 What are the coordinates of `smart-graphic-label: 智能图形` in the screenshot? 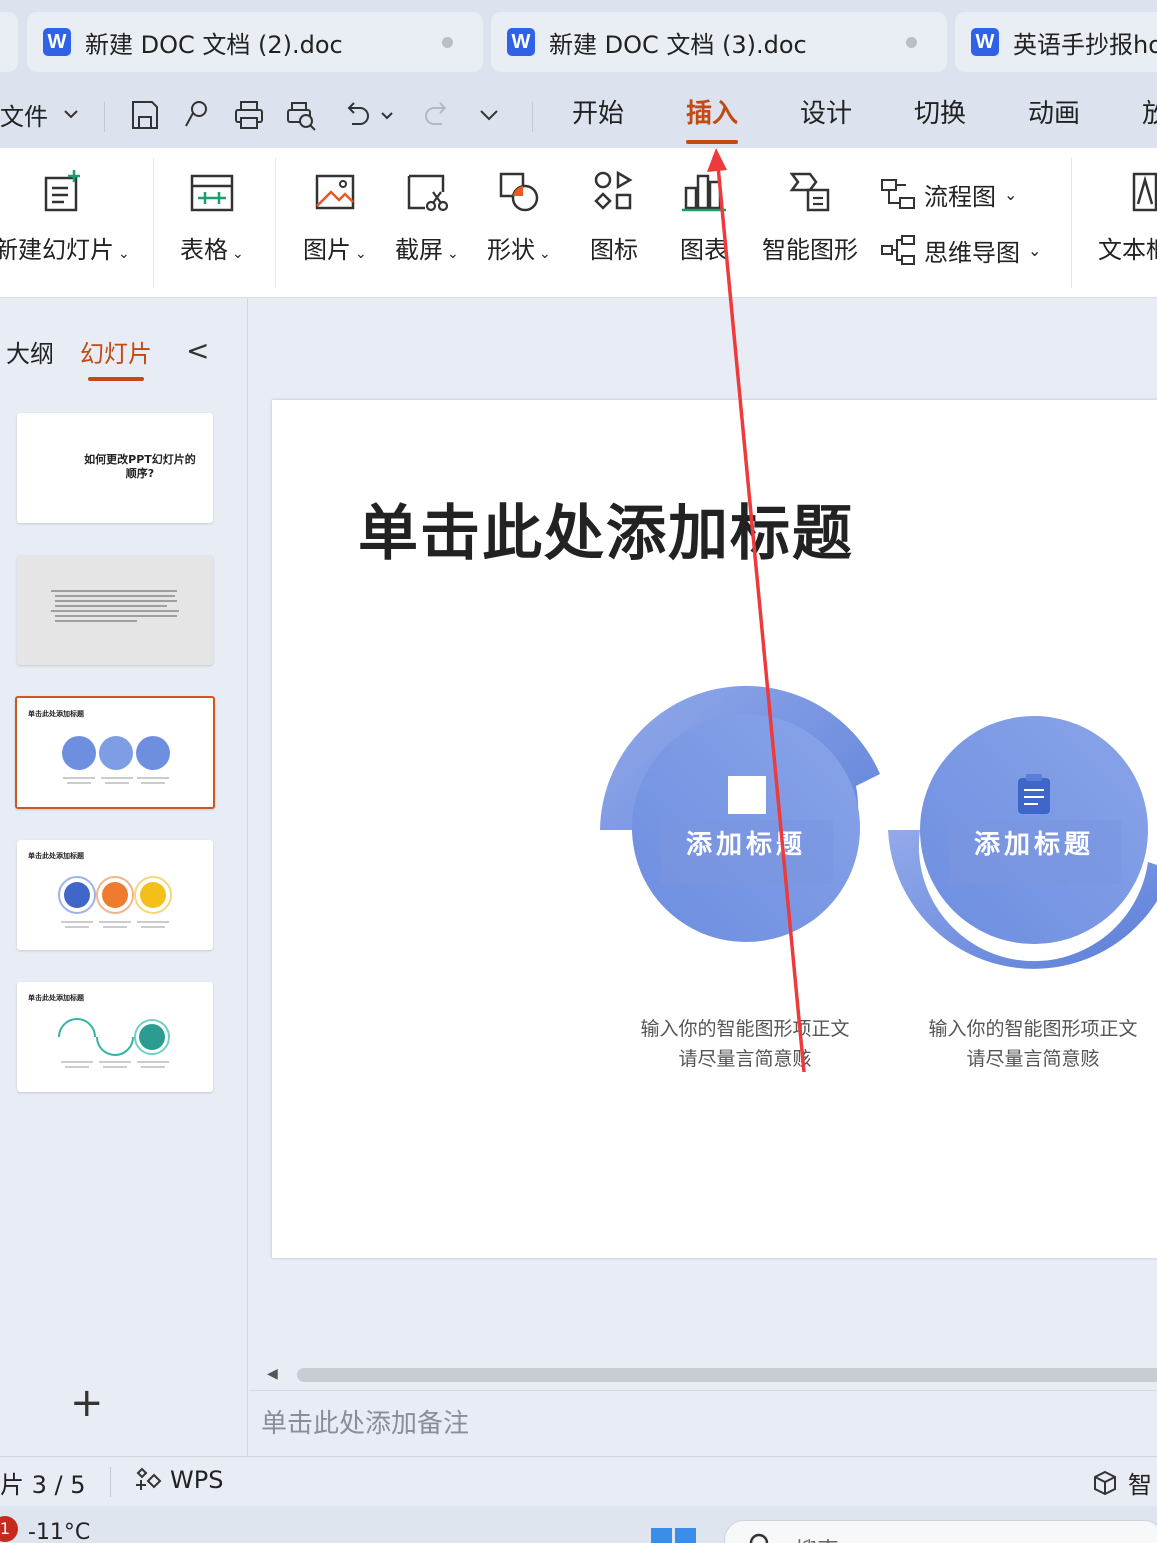 It's located at (810, 250).